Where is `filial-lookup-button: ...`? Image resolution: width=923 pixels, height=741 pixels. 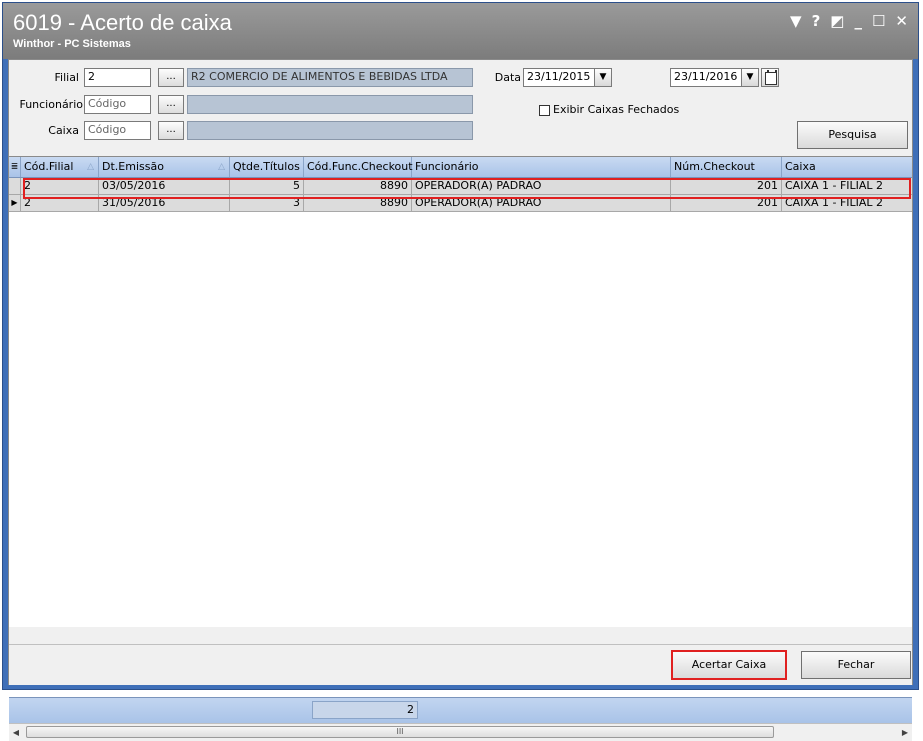
filial-lookup-button: ... is located at coordinates (171, 77).